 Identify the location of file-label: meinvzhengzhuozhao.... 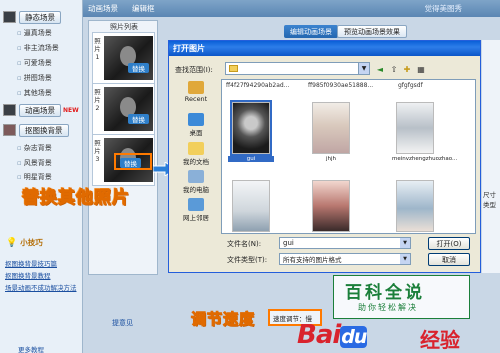
(425, 159).